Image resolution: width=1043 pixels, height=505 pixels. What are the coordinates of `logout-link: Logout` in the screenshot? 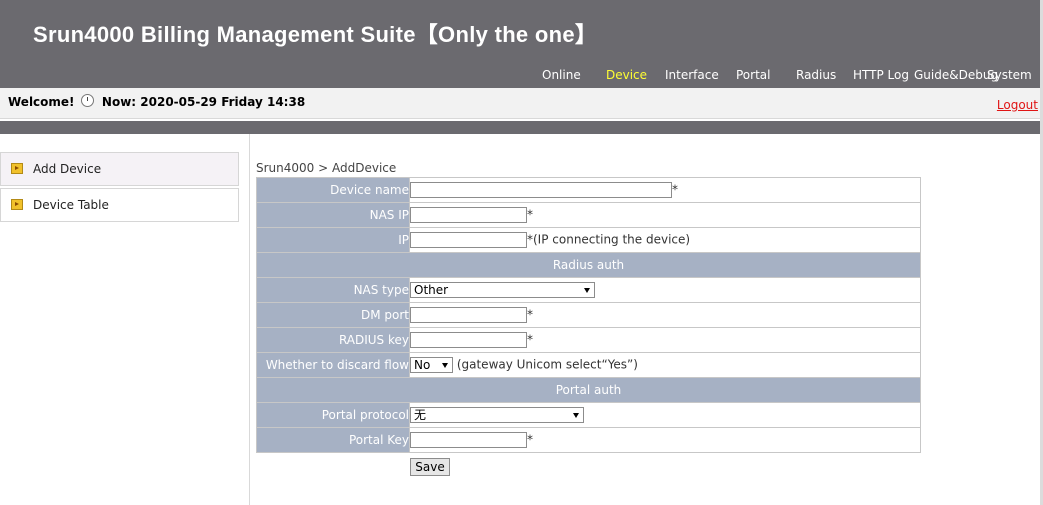 It's located at (1017, 105).